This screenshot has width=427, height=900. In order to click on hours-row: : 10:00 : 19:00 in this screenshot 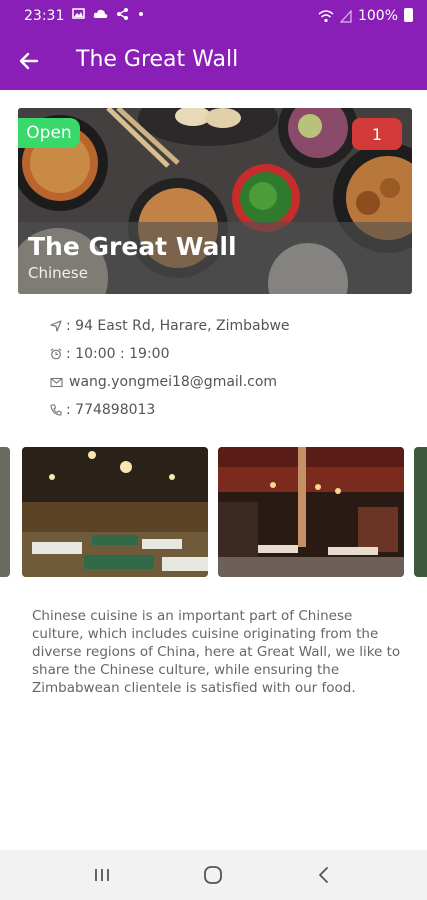, I will do `click(169, 354)`.